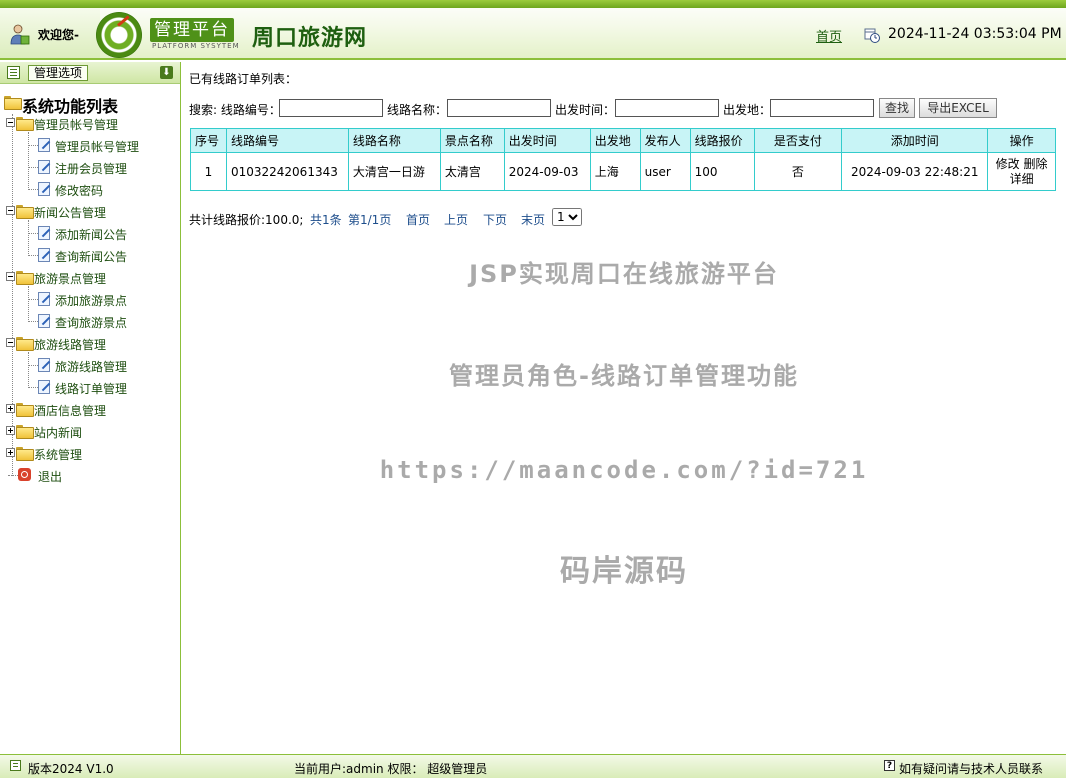  What do you see at coordinates (547, 171) in the screenshot?
I see `cell-depart-time: 2024-09-03` at bounding box center [547, 171].